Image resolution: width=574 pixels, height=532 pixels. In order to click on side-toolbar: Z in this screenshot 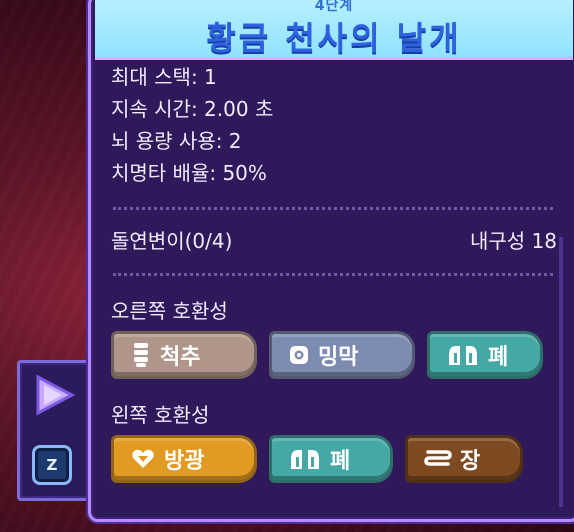, I will do `click(55, 430)`.